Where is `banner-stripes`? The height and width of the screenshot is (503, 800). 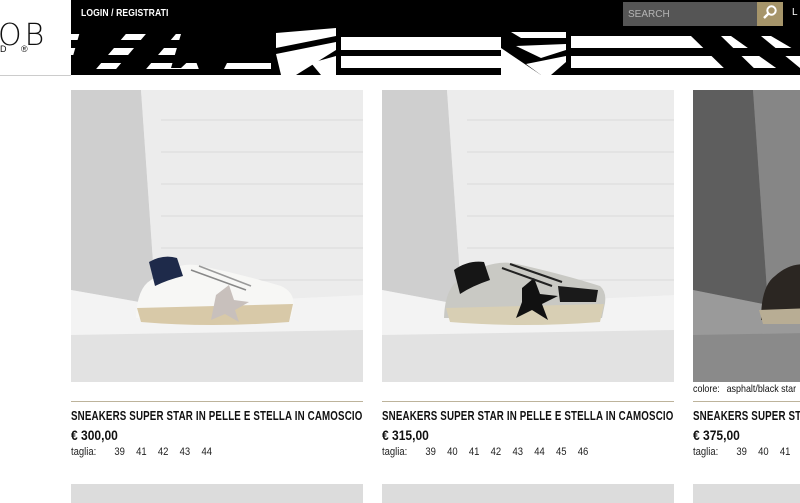 banner-stripes is located at coordinates (435, 51).